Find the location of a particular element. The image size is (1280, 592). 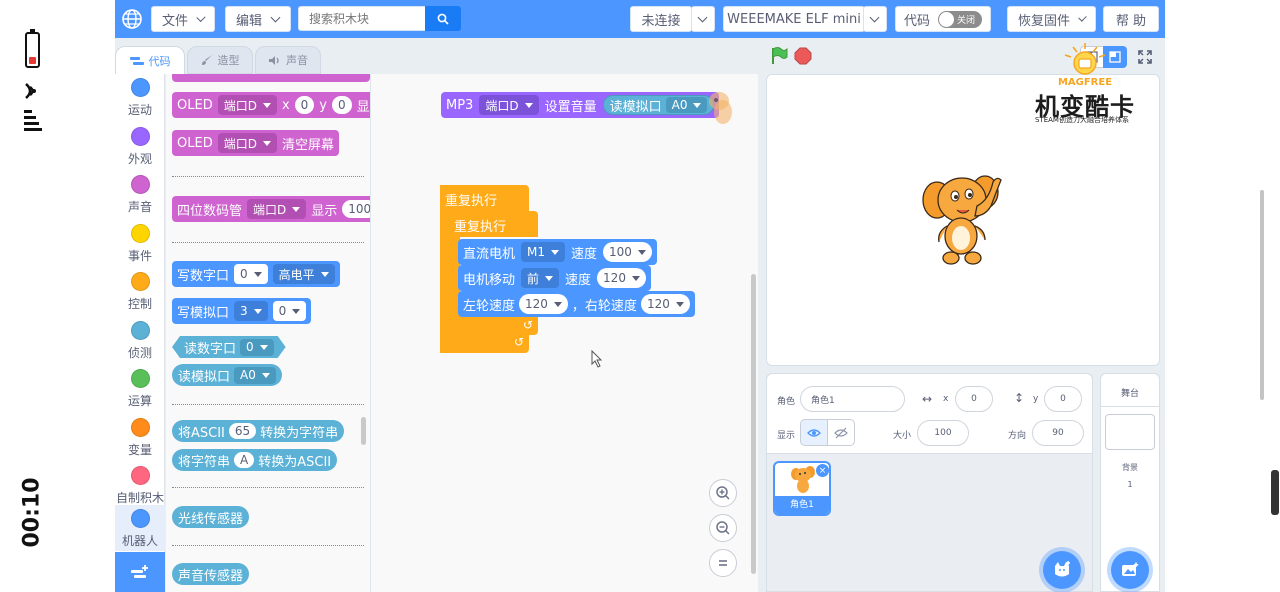

speed-dropdown: 100 is located at coordinates (627, 252).